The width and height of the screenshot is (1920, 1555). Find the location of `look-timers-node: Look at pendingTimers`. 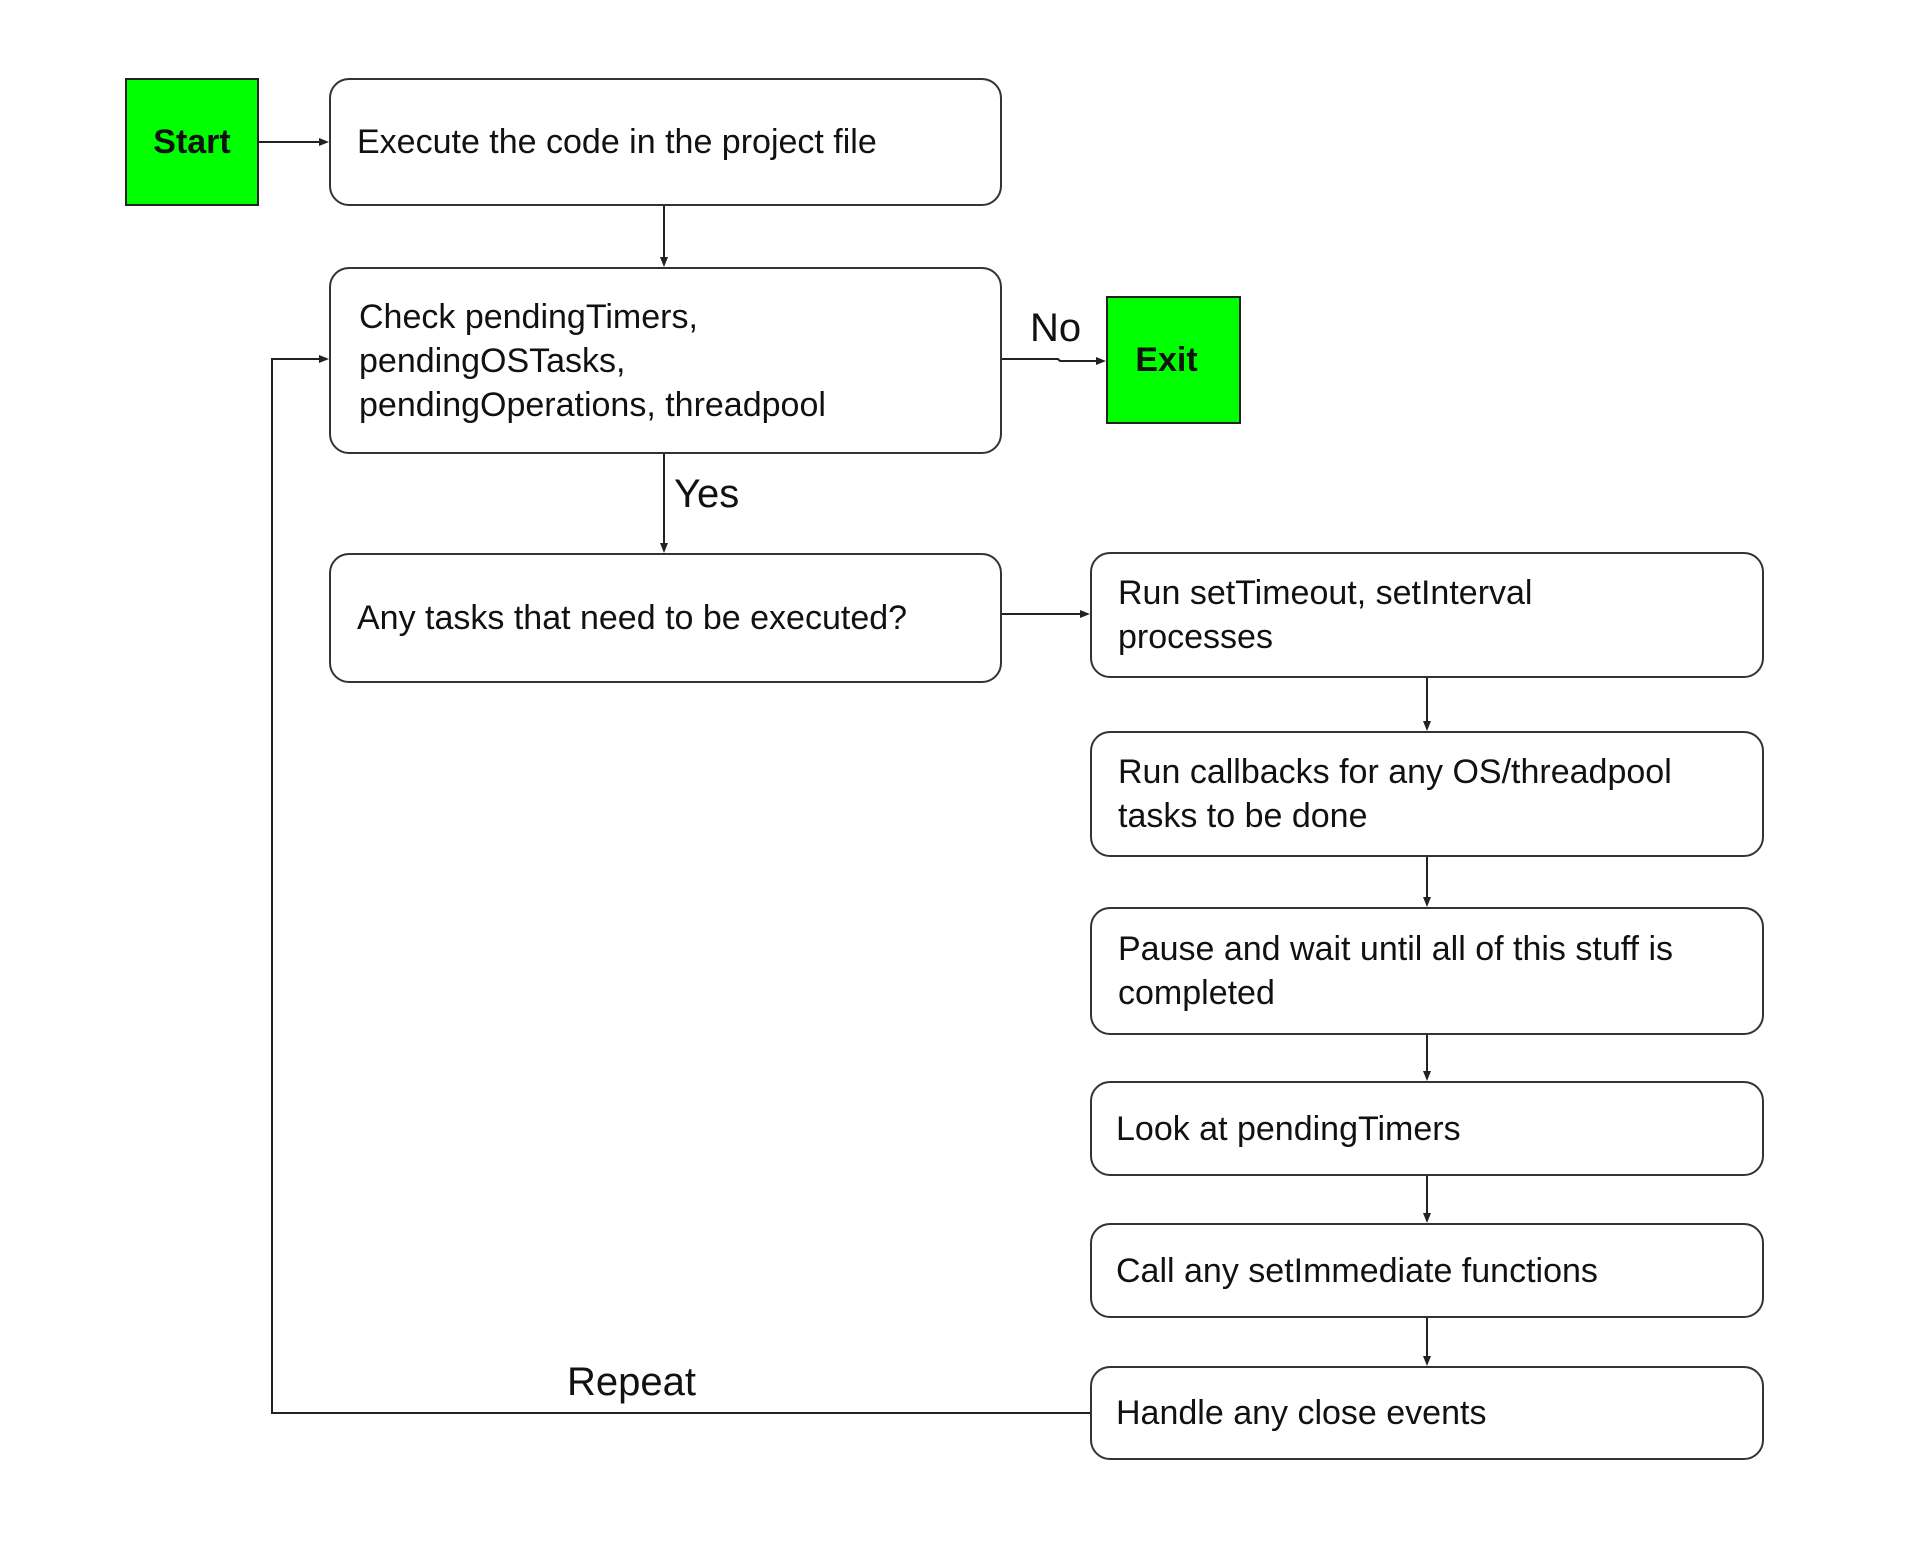

look-timers-node: Look at pendingTimers is located at coordinates (1427, 1128).